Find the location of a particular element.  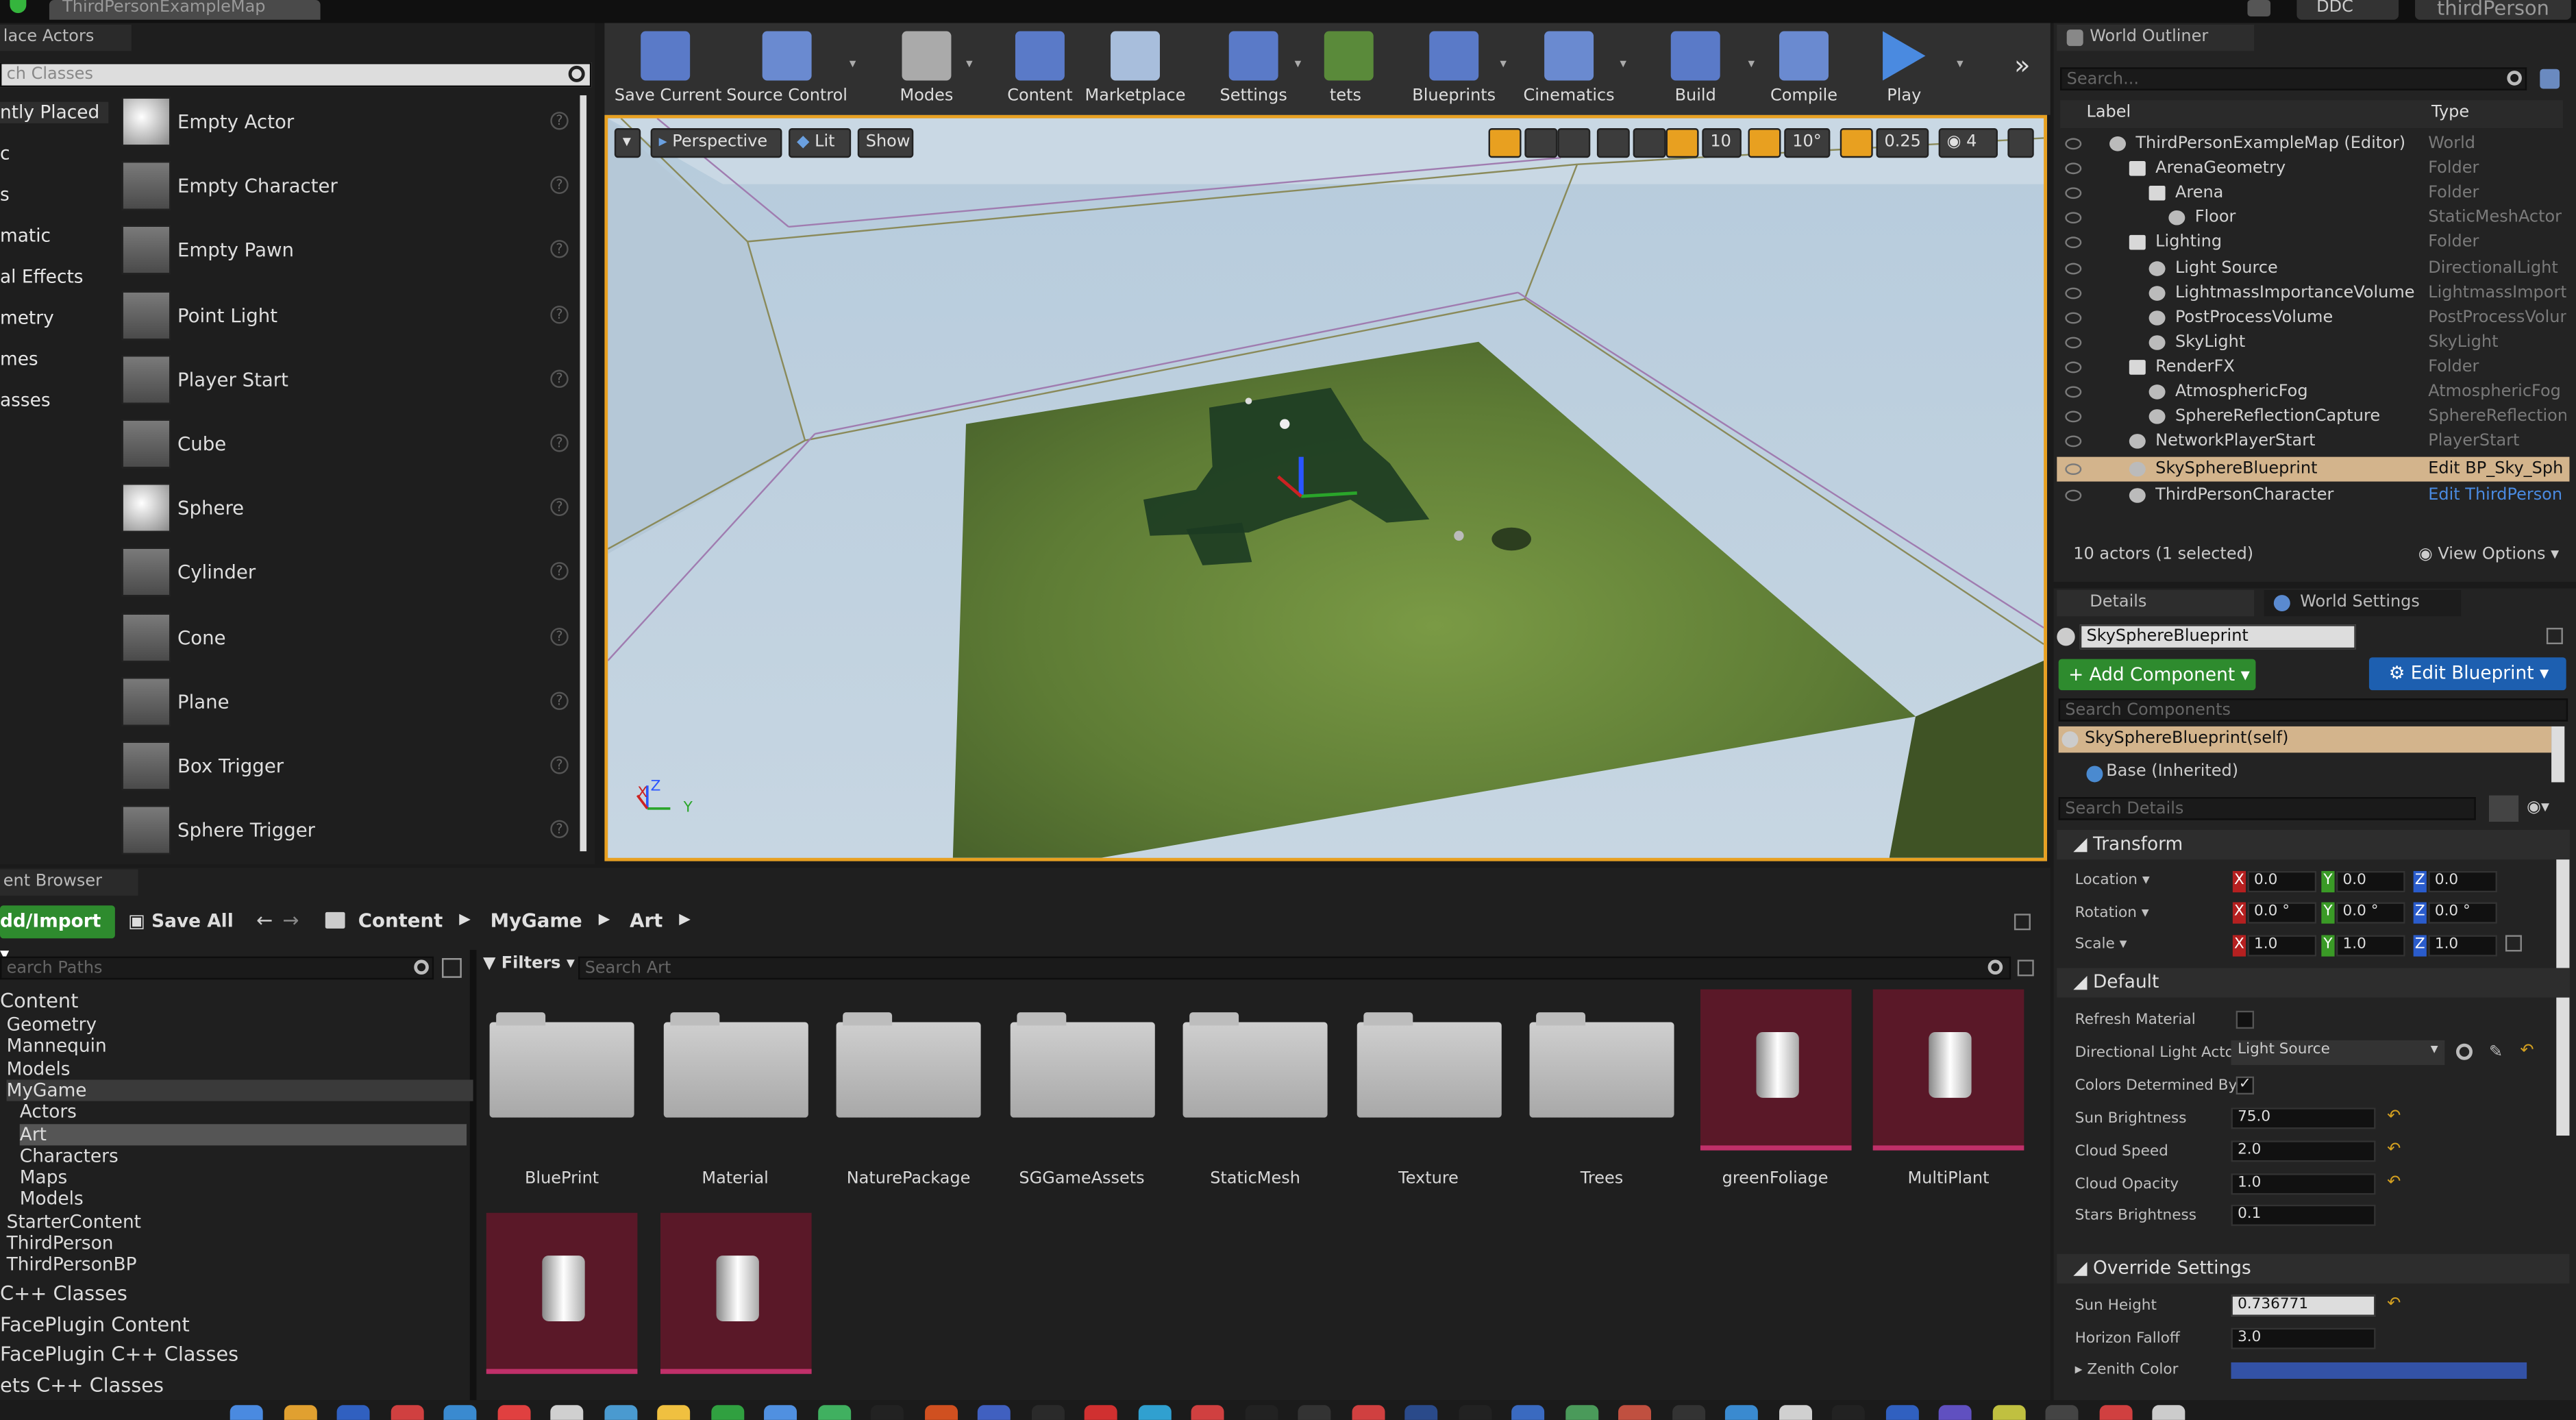

grid-snap-value: 10 is located at coordinates (1722, 143).